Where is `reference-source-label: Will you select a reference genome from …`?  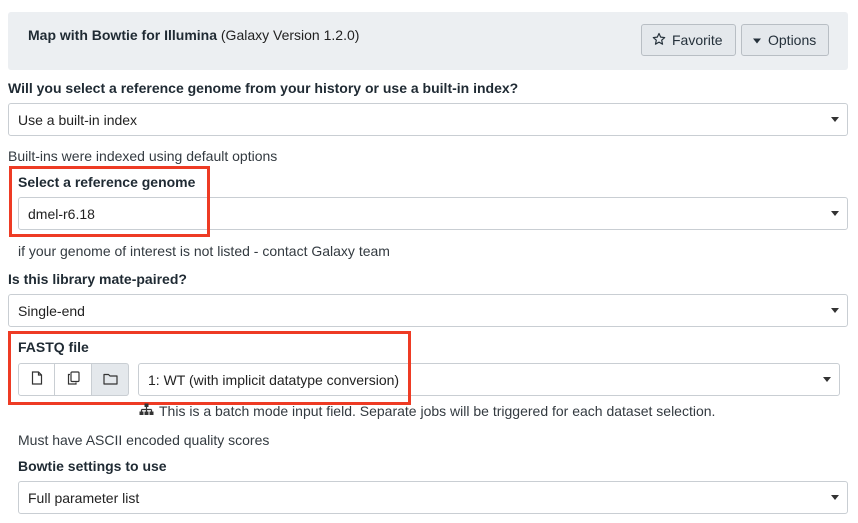 reference-source-label: Will you select a reference genome from … is located at coordinates (263, 88).